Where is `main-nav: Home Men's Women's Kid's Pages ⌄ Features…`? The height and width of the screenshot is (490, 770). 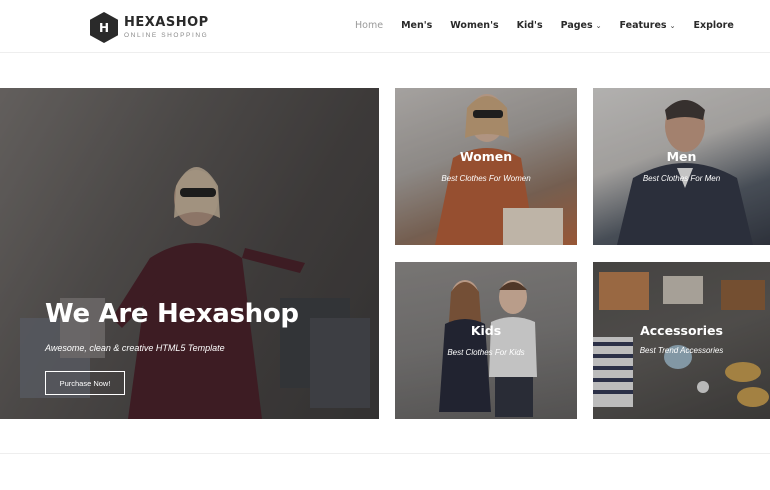
main-nav: Home Men's Women's Kid's Pages ⌄ Features… is located at coordinates (553, 25).